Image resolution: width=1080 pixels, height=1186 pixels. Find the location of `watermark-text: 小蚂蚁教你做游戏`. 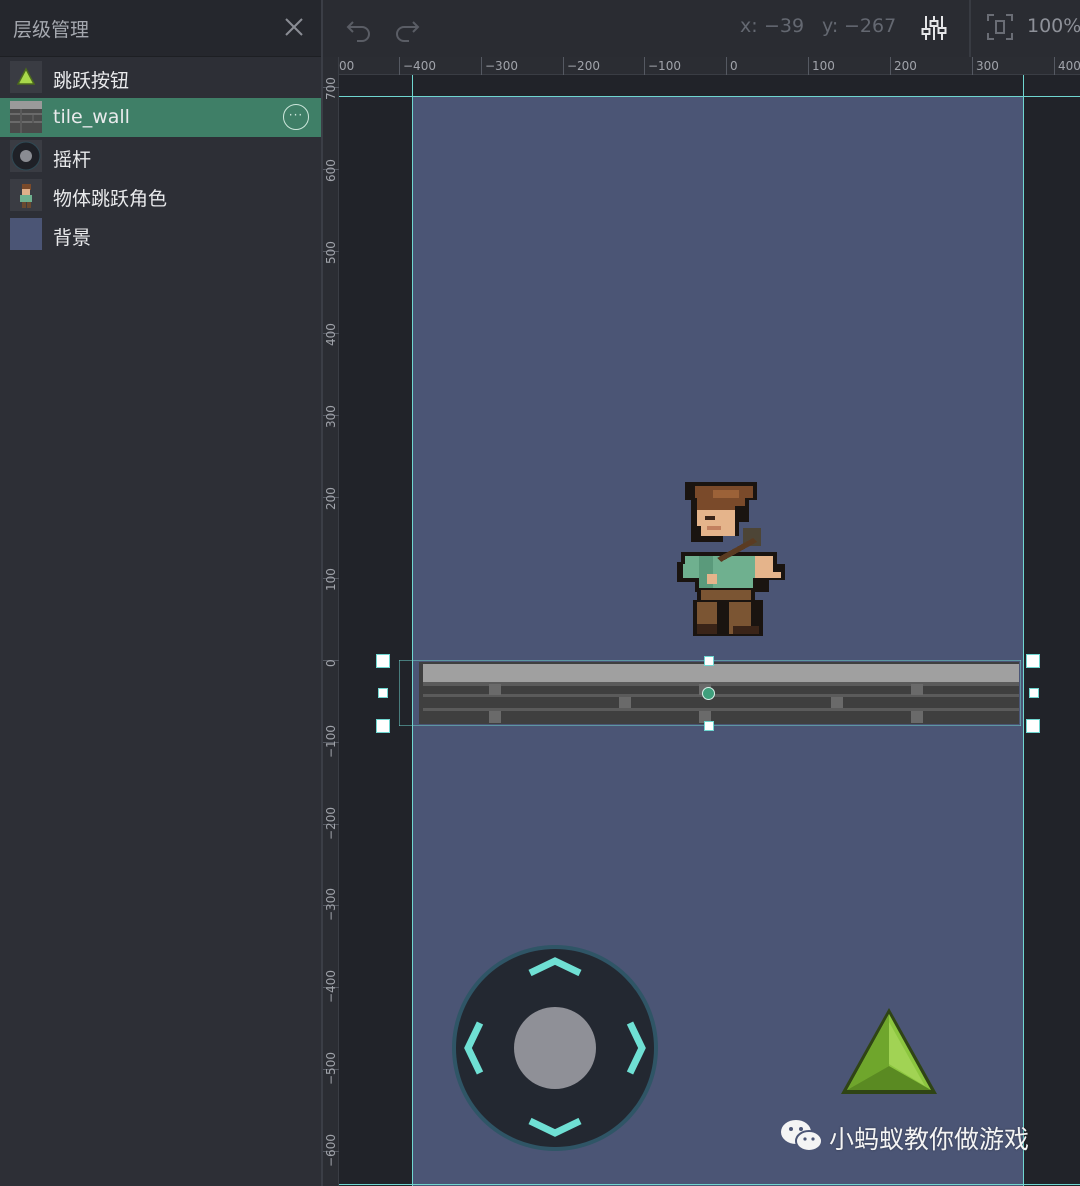

watermark-text: 小蚂蚁教你做游戏 is located at coordinates (929, 1139).